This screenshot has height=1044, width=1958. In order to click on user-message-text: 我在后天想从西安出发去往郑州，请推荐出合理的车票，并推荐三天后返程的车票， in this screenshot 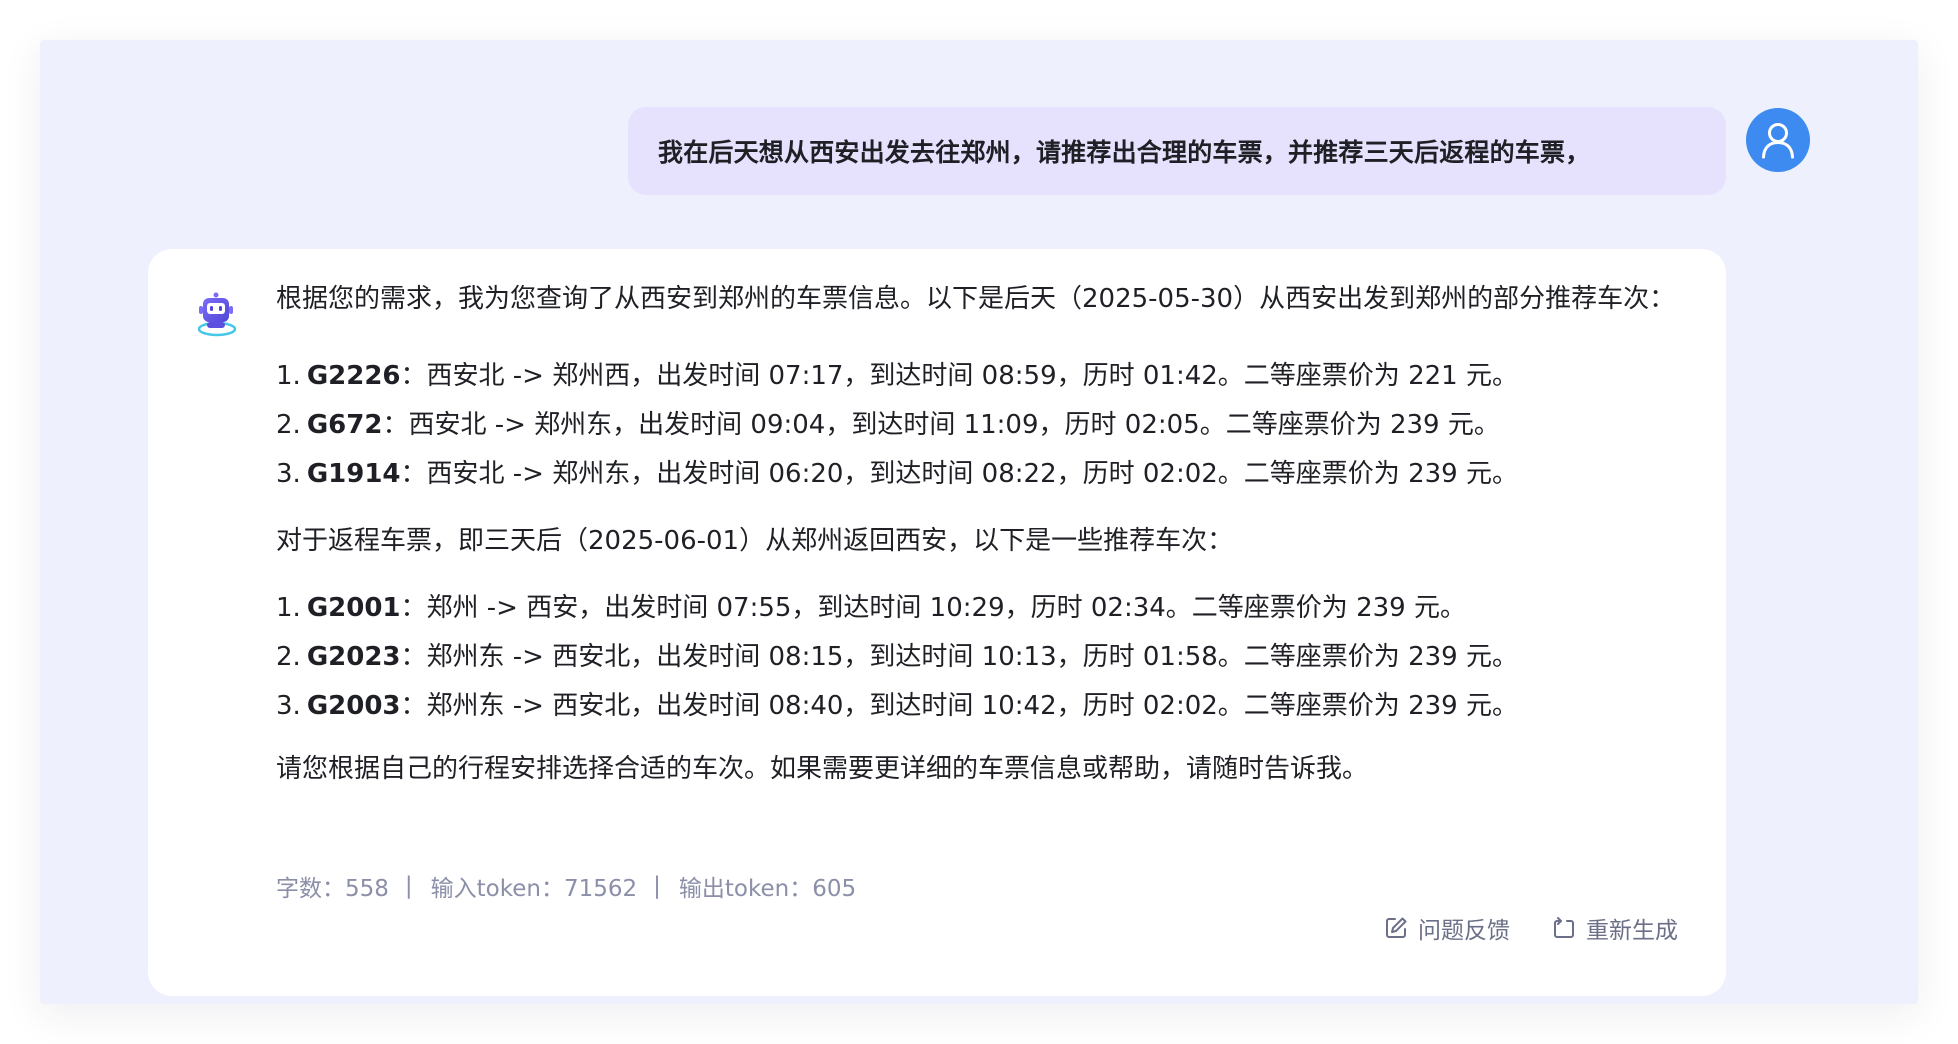, I will do `click(1124, 152)`.